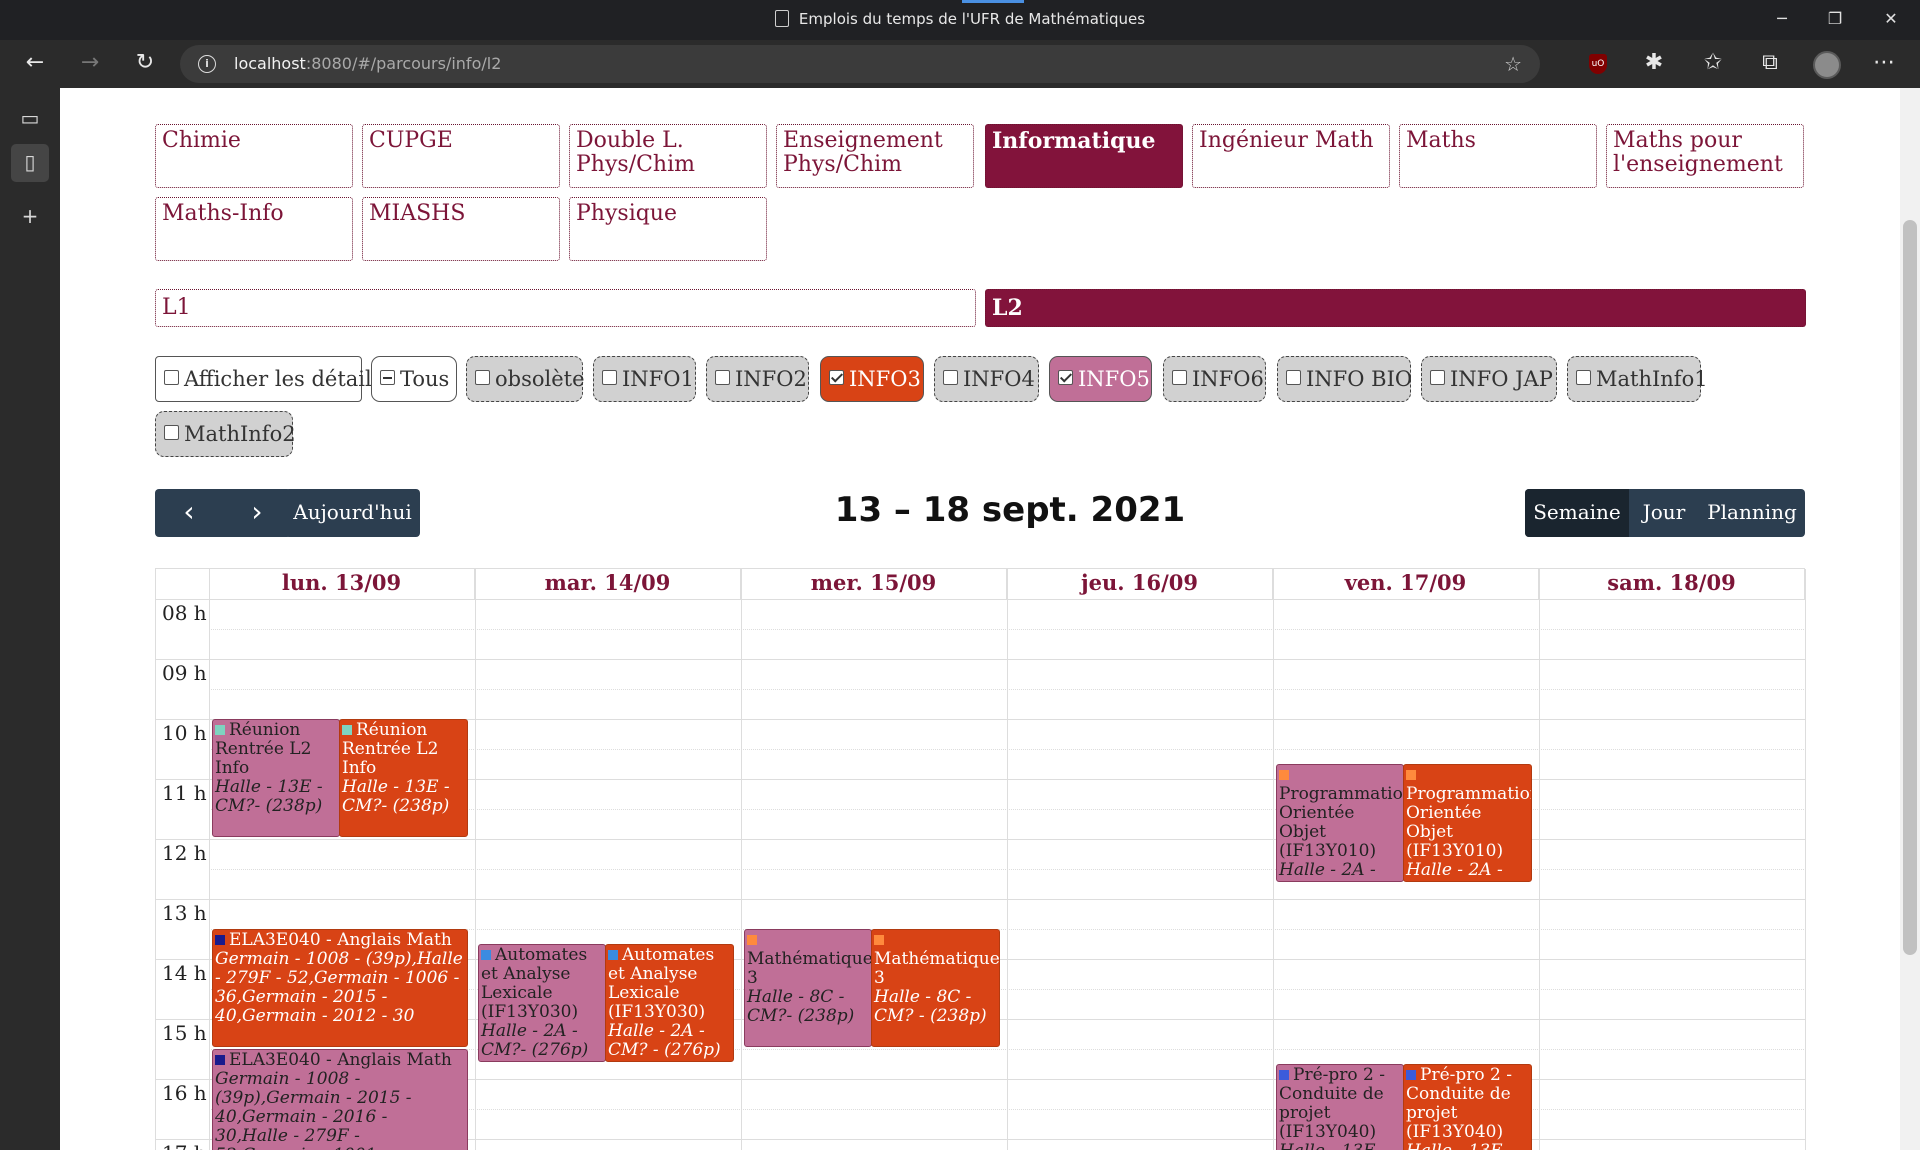  What do you see at coordinates (1501, 379) in the screenshot?
I see `group-label: INFO JAP` at bounding box center [1501, 379].